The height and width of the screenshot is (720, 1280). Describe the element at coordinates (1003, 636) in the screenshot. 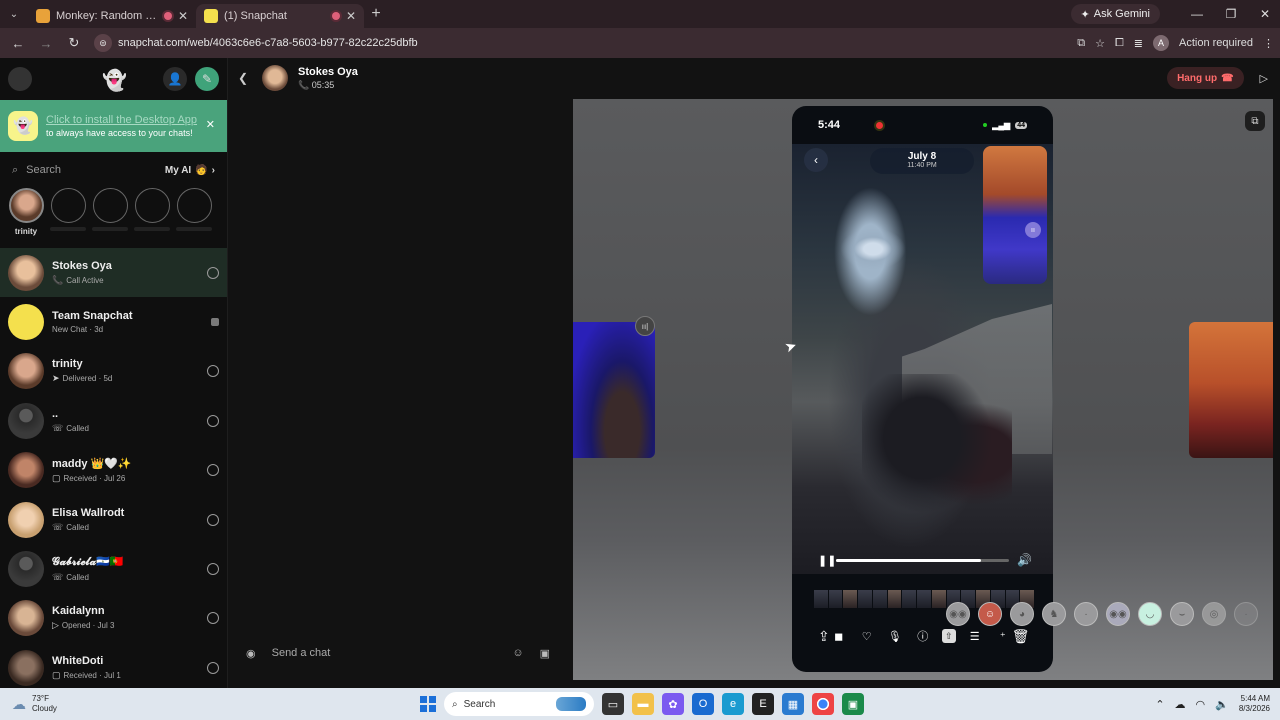

I see `add-person-icon: ⁺` at that location.